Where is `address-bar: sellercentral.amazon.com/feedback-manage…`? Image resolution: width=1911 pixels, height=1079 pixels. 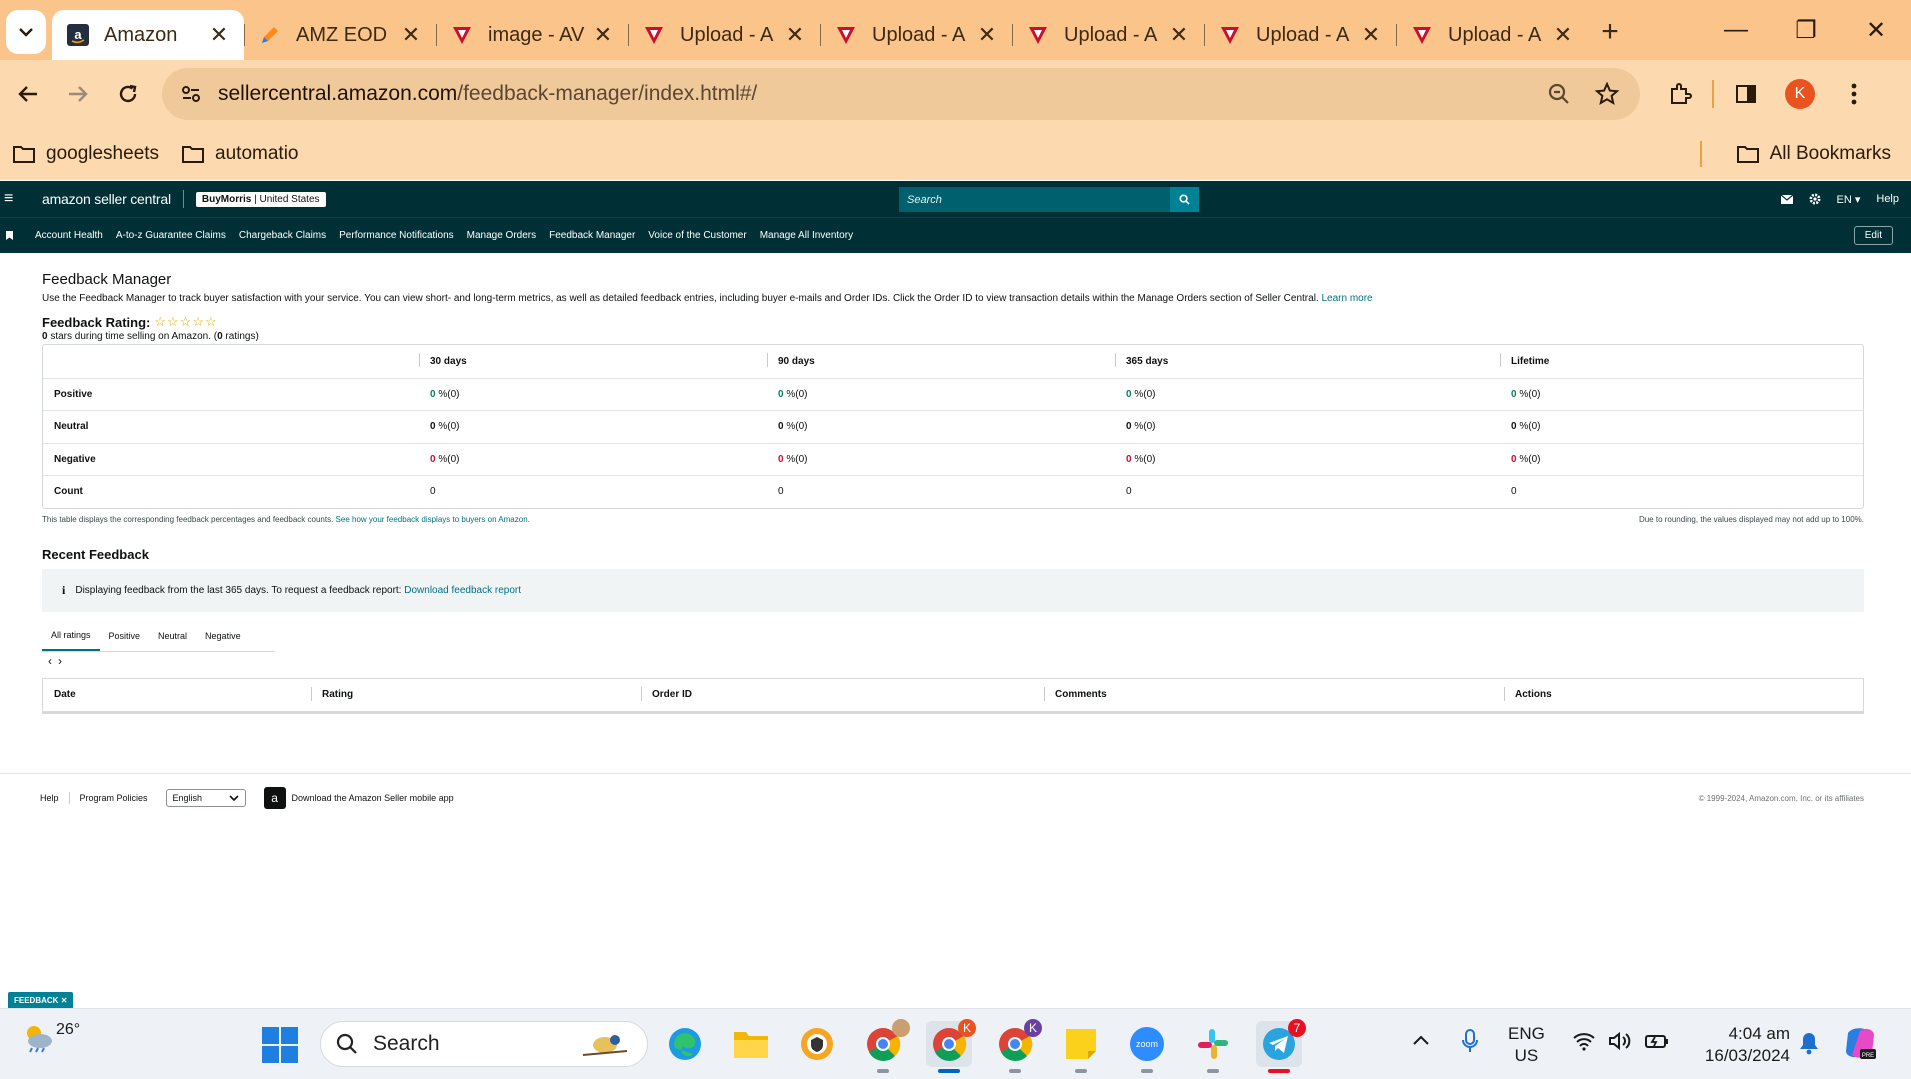 address-bar: sellercentral.amazon.com/feedback-manage… is located at coordinates (901, 94).